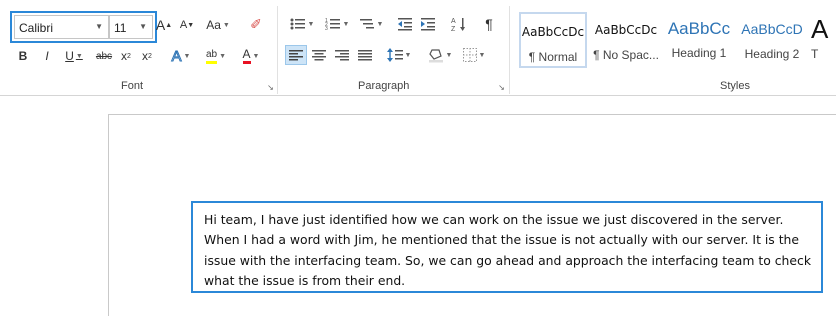  What do you see at coordinates (699, 28) in the screenshot?
I see `style-heading-1-preview: AaBbCc` at bounding box center [699, 28].